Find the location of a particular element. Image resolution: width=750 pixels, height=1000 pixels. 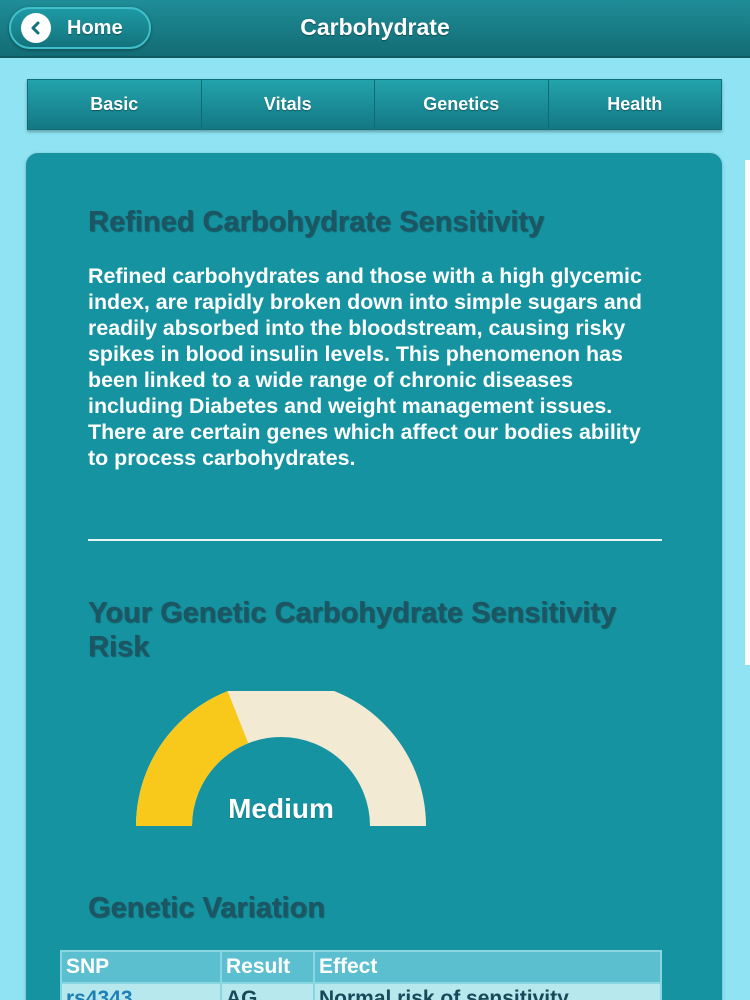

table-row: rs4343 AG Normal risk of sensitivity is located at coordinates (361, 991).